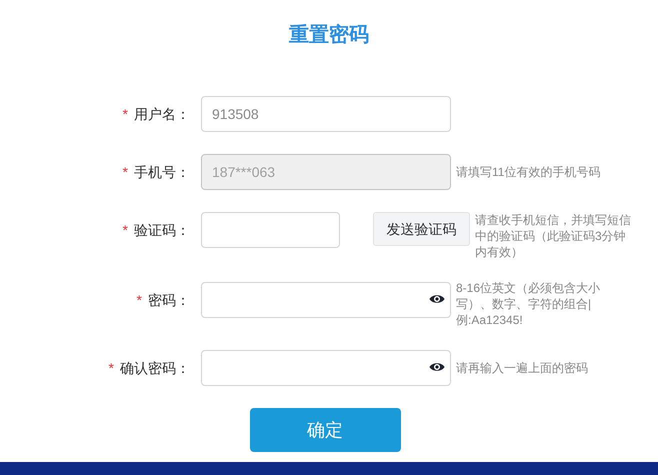 The image size is (658, 475). I want to click on hint-text: 请填写11位有效的手机号码, so click(528, 172).